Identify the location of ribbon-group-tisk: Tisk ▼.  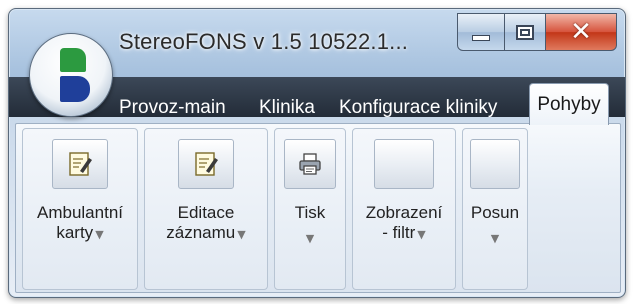
(310, 209).